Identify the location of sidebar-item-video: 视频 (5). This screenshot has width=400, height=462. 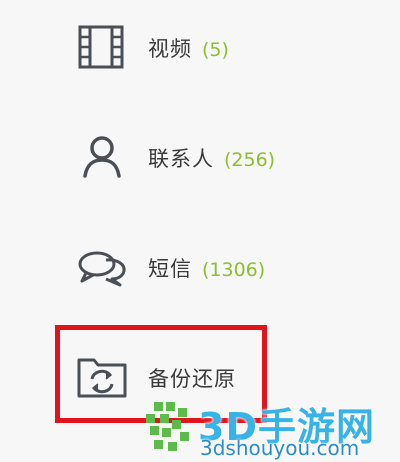
(200, 46).